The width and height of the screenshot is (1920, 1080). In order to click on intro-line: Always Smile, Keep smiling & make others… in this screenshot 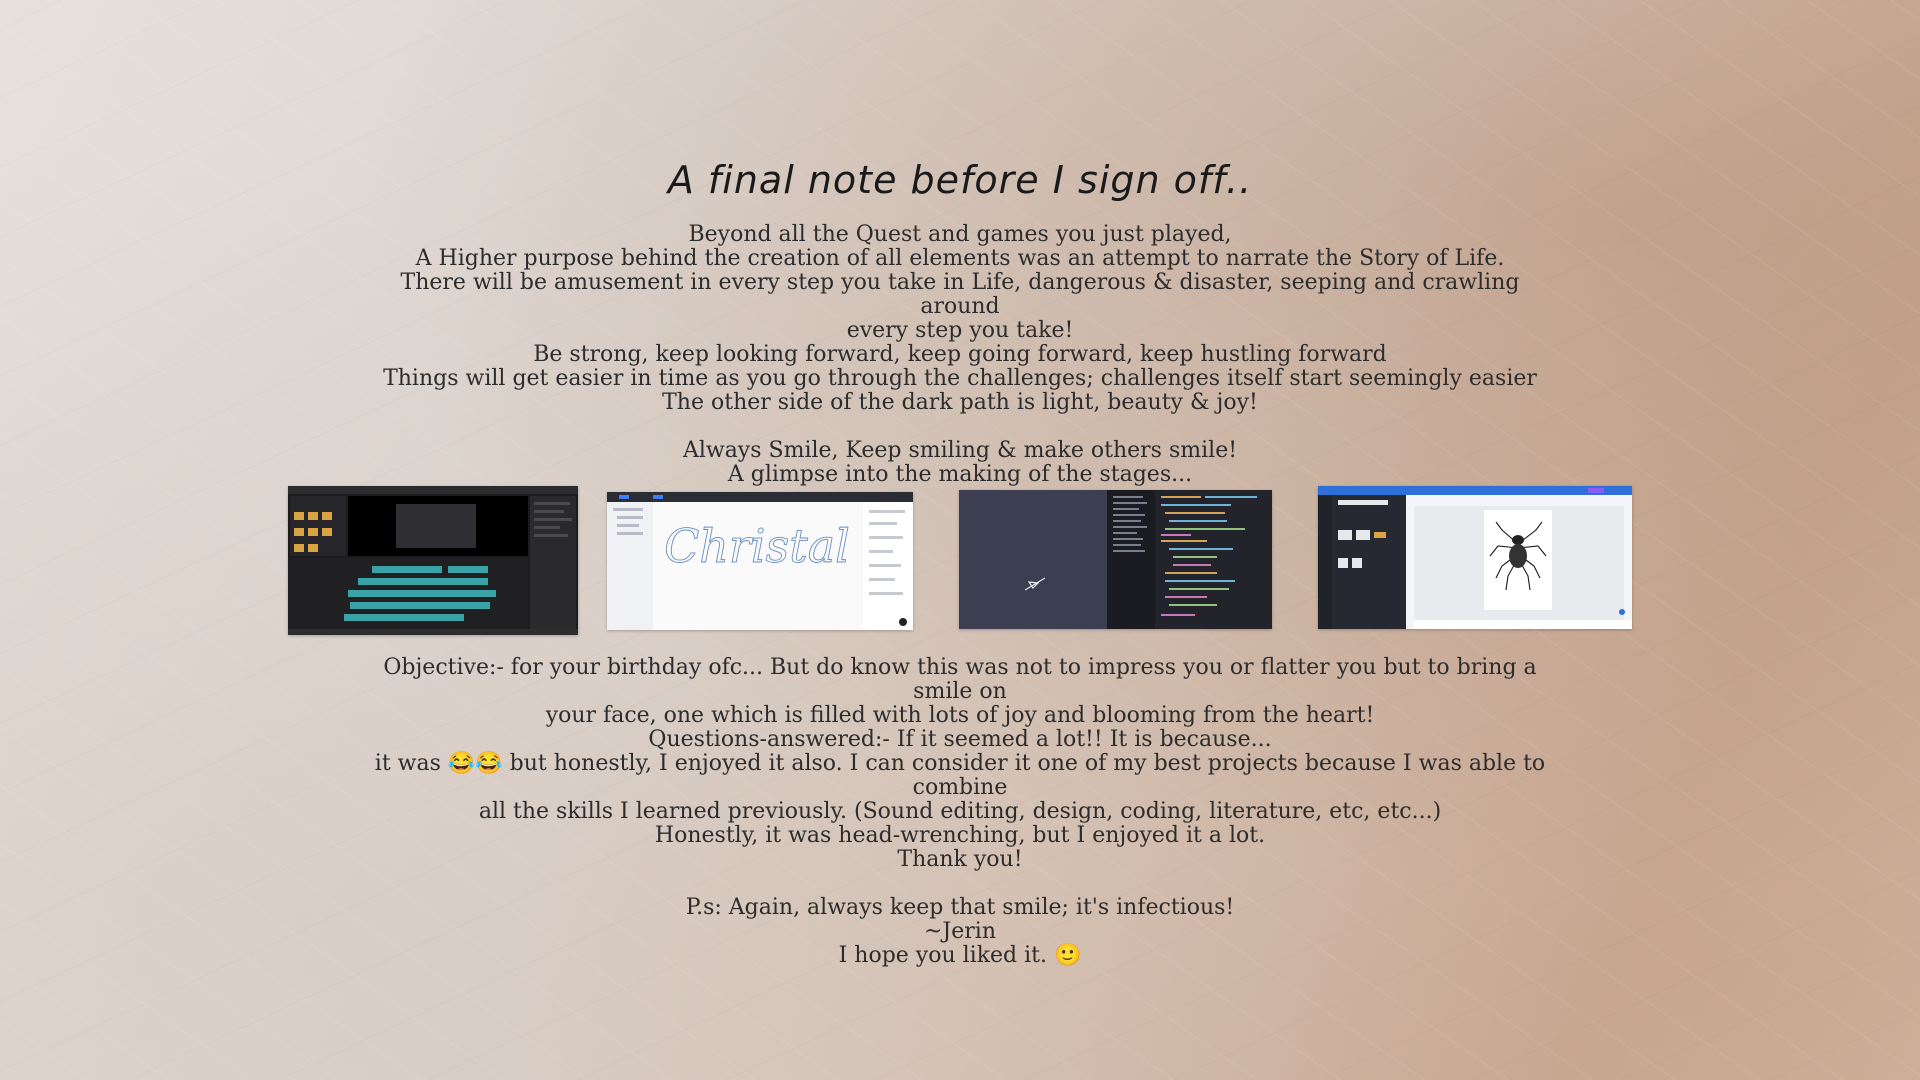, I will do `click(960, 450)`.